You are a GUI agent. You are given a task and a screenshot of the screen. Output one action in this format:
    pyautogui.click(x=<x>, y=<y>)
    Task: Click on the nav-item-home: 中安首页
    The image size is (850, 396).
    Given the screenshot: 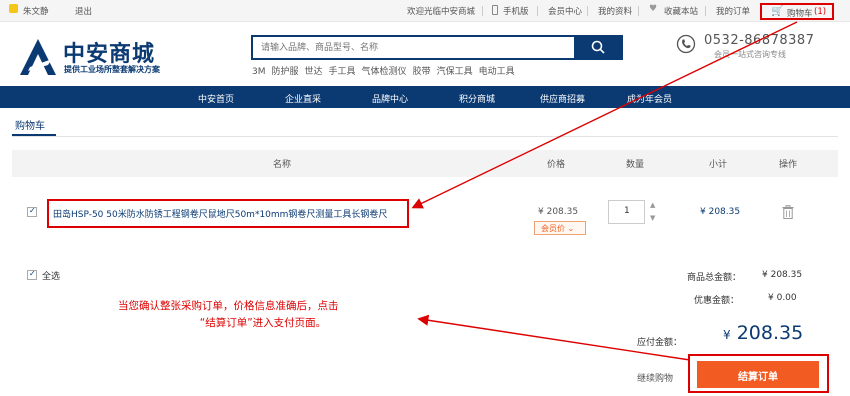 What is the action you would take?
    pyautogui.click(x=216, y=98)
    